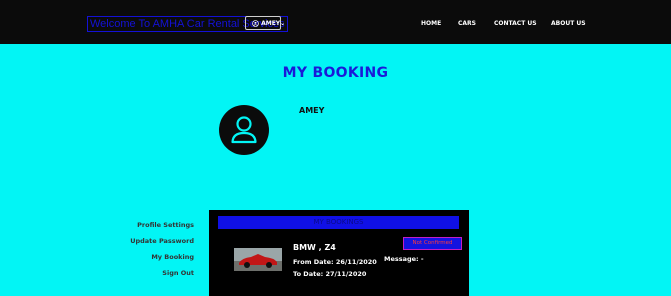  I want to click on nav-about-us: ABOUT US, so click(568, 23).